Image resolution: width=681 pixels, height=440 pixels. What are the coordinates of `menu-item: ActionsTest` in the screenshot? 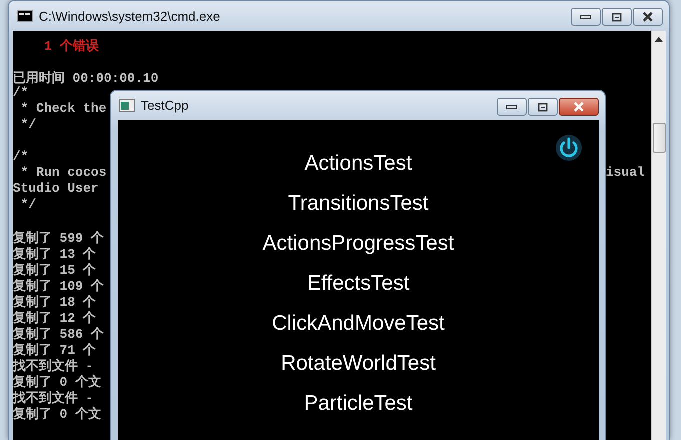 It's located at (358, 164).